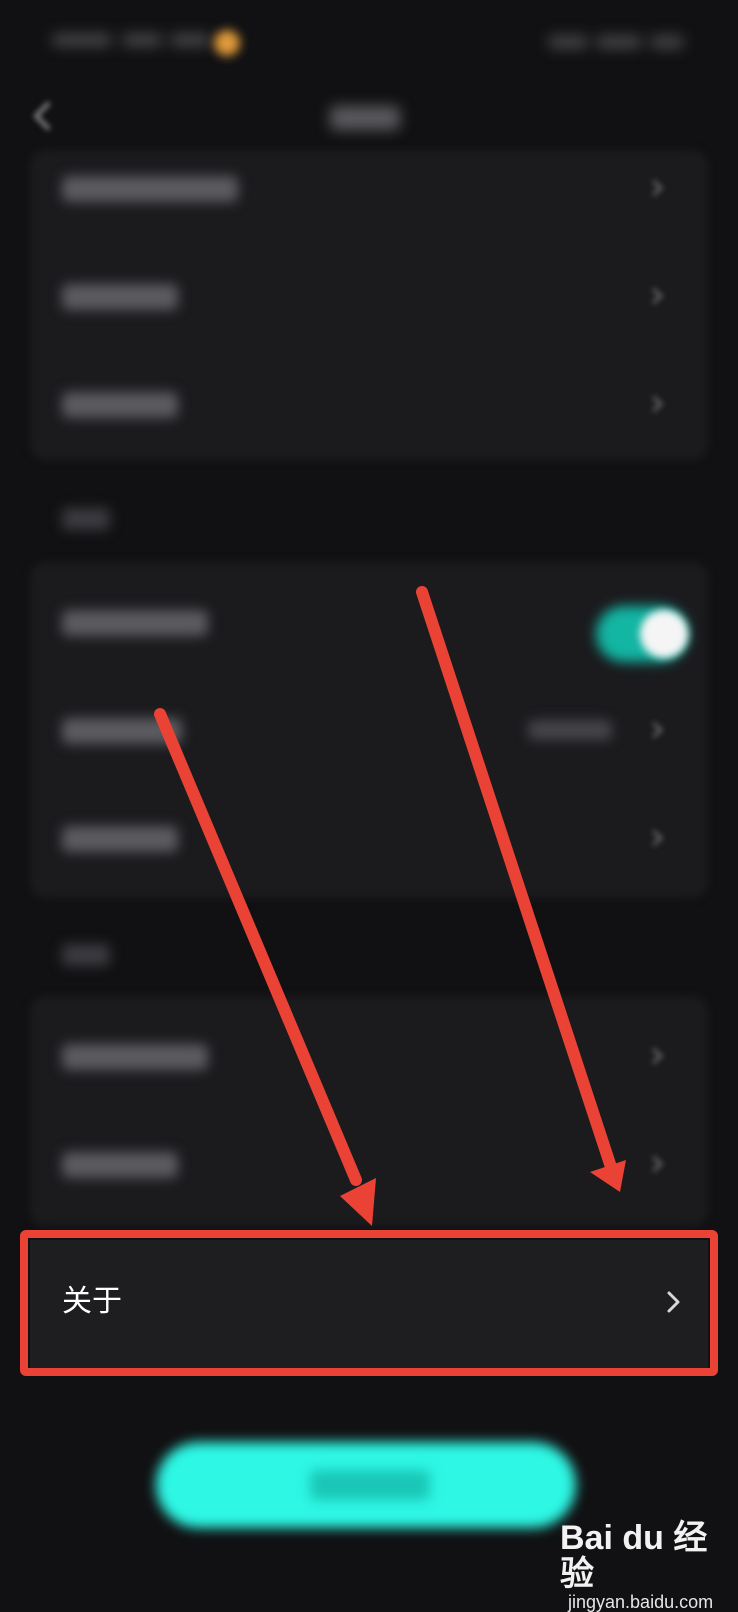 This screenshot has width=738, height=1612. I want to click on watermark-brand: Bai du 经验, so click(634, 1556).